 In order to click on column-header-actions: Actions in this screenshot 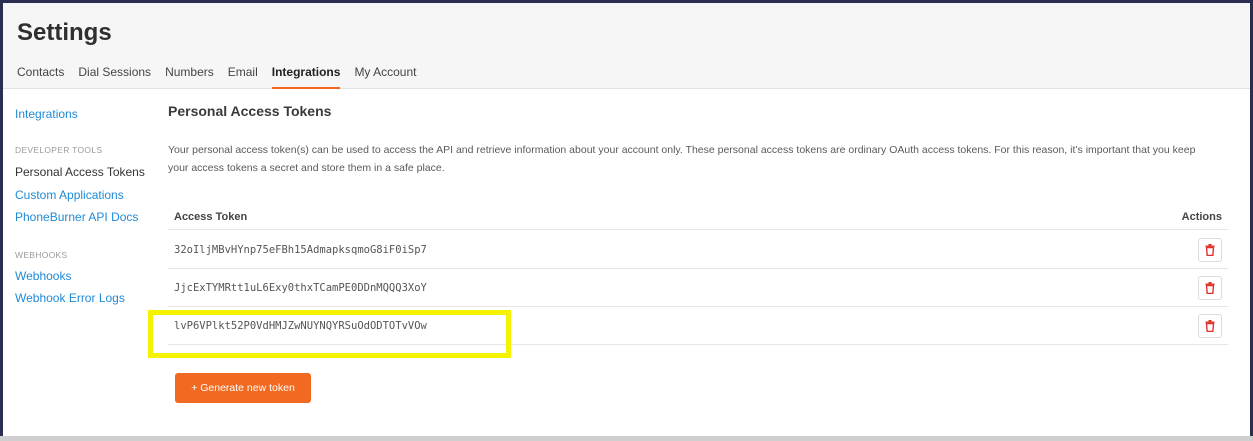, I will do `click(1201, 217)`.